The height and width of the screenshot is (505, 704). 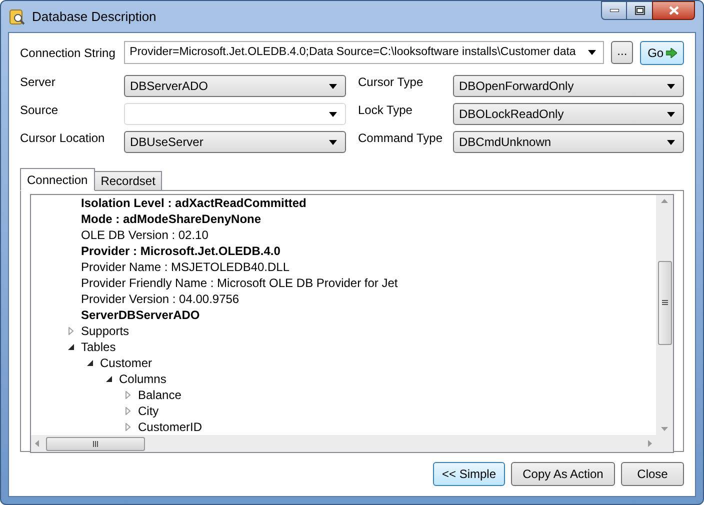 I want to click on horizontal-scrollbar, so click(x=343, y=443).